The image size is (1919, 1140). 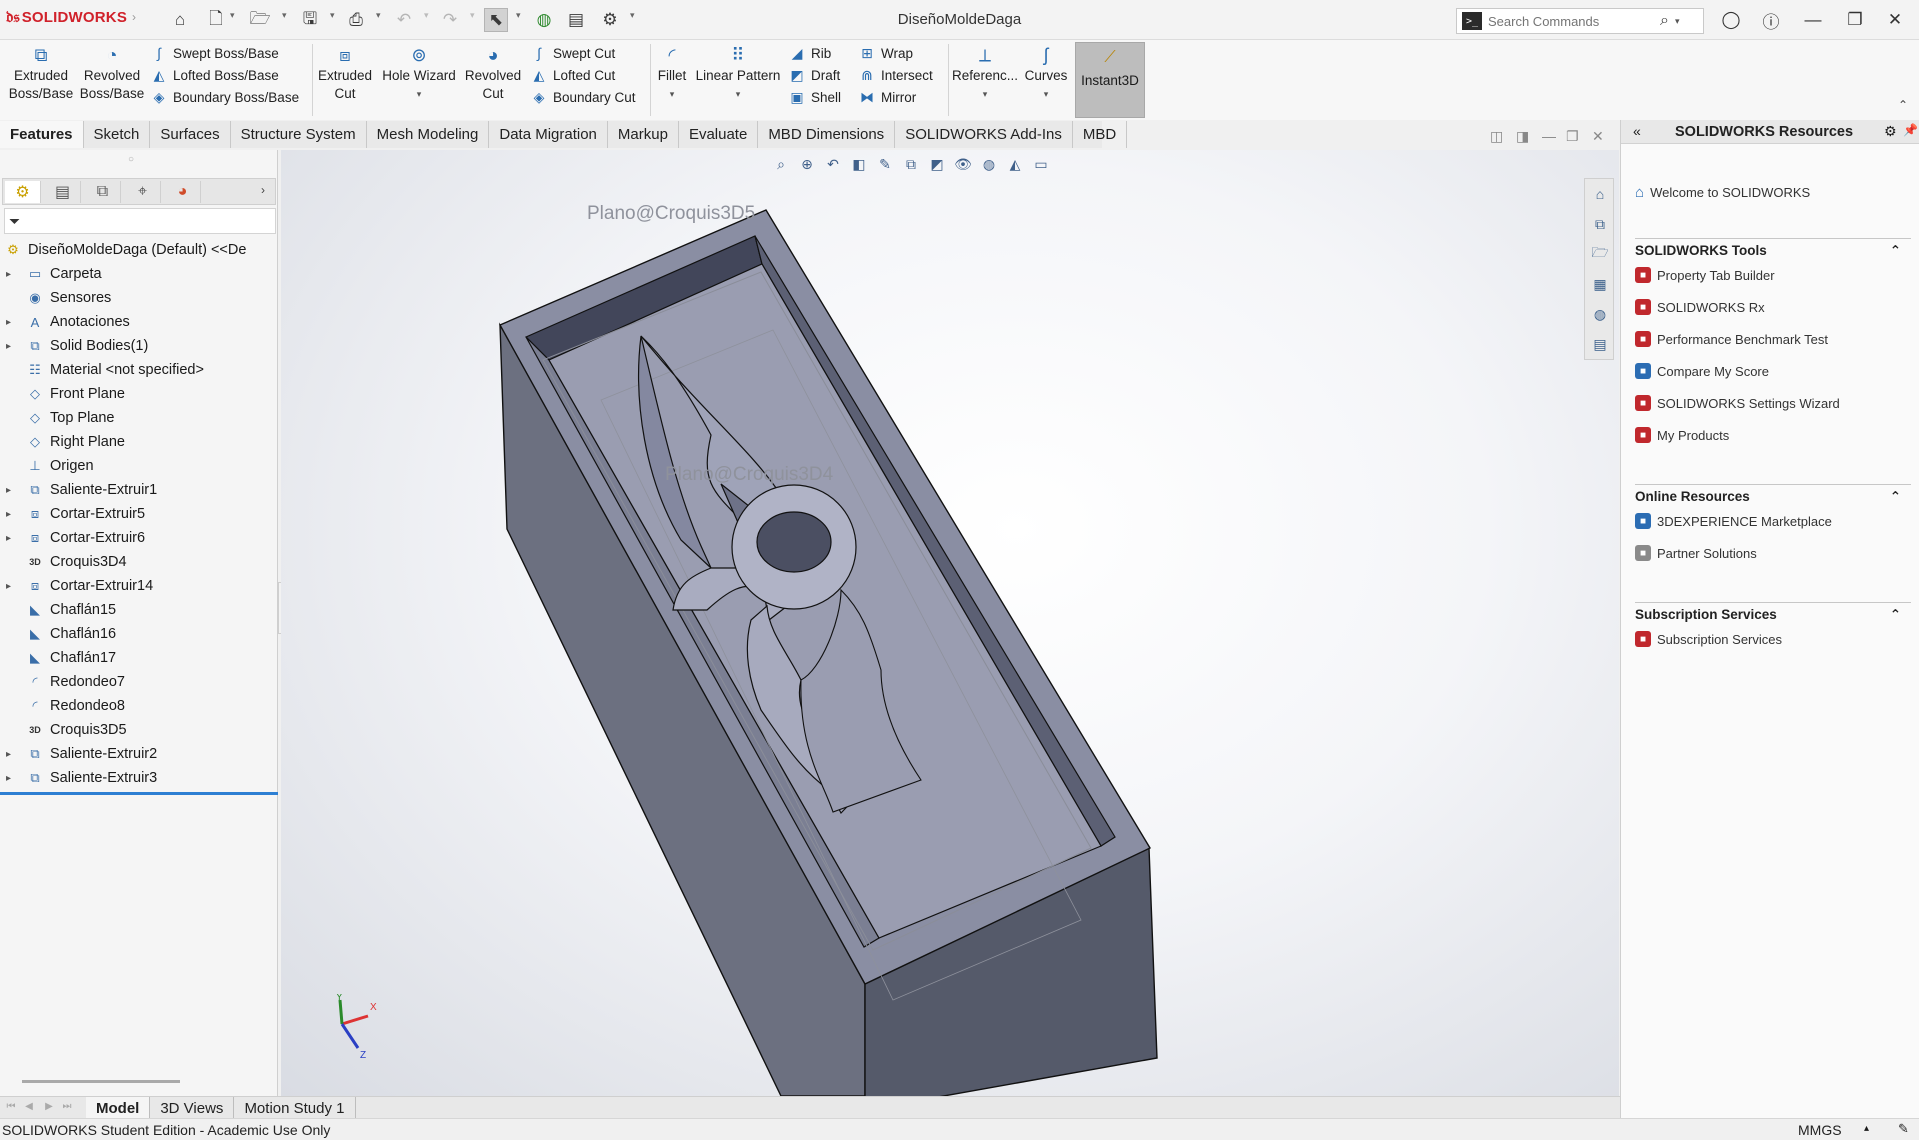 What do you see at coordinates (610, 20) in the screenshot?
I see `options-icon: ⚙` at bounding box center [610, 20].